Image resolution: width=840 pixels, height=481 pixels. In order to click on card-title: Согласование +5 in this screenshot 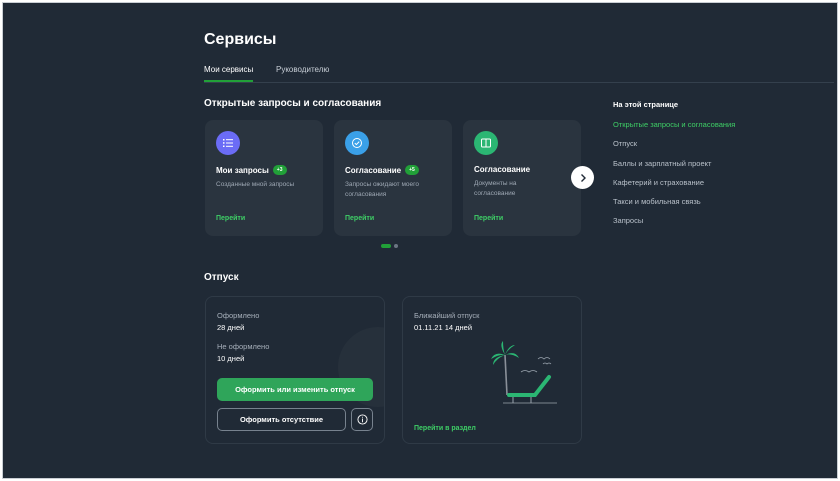, I will do `click(393, 170)`.